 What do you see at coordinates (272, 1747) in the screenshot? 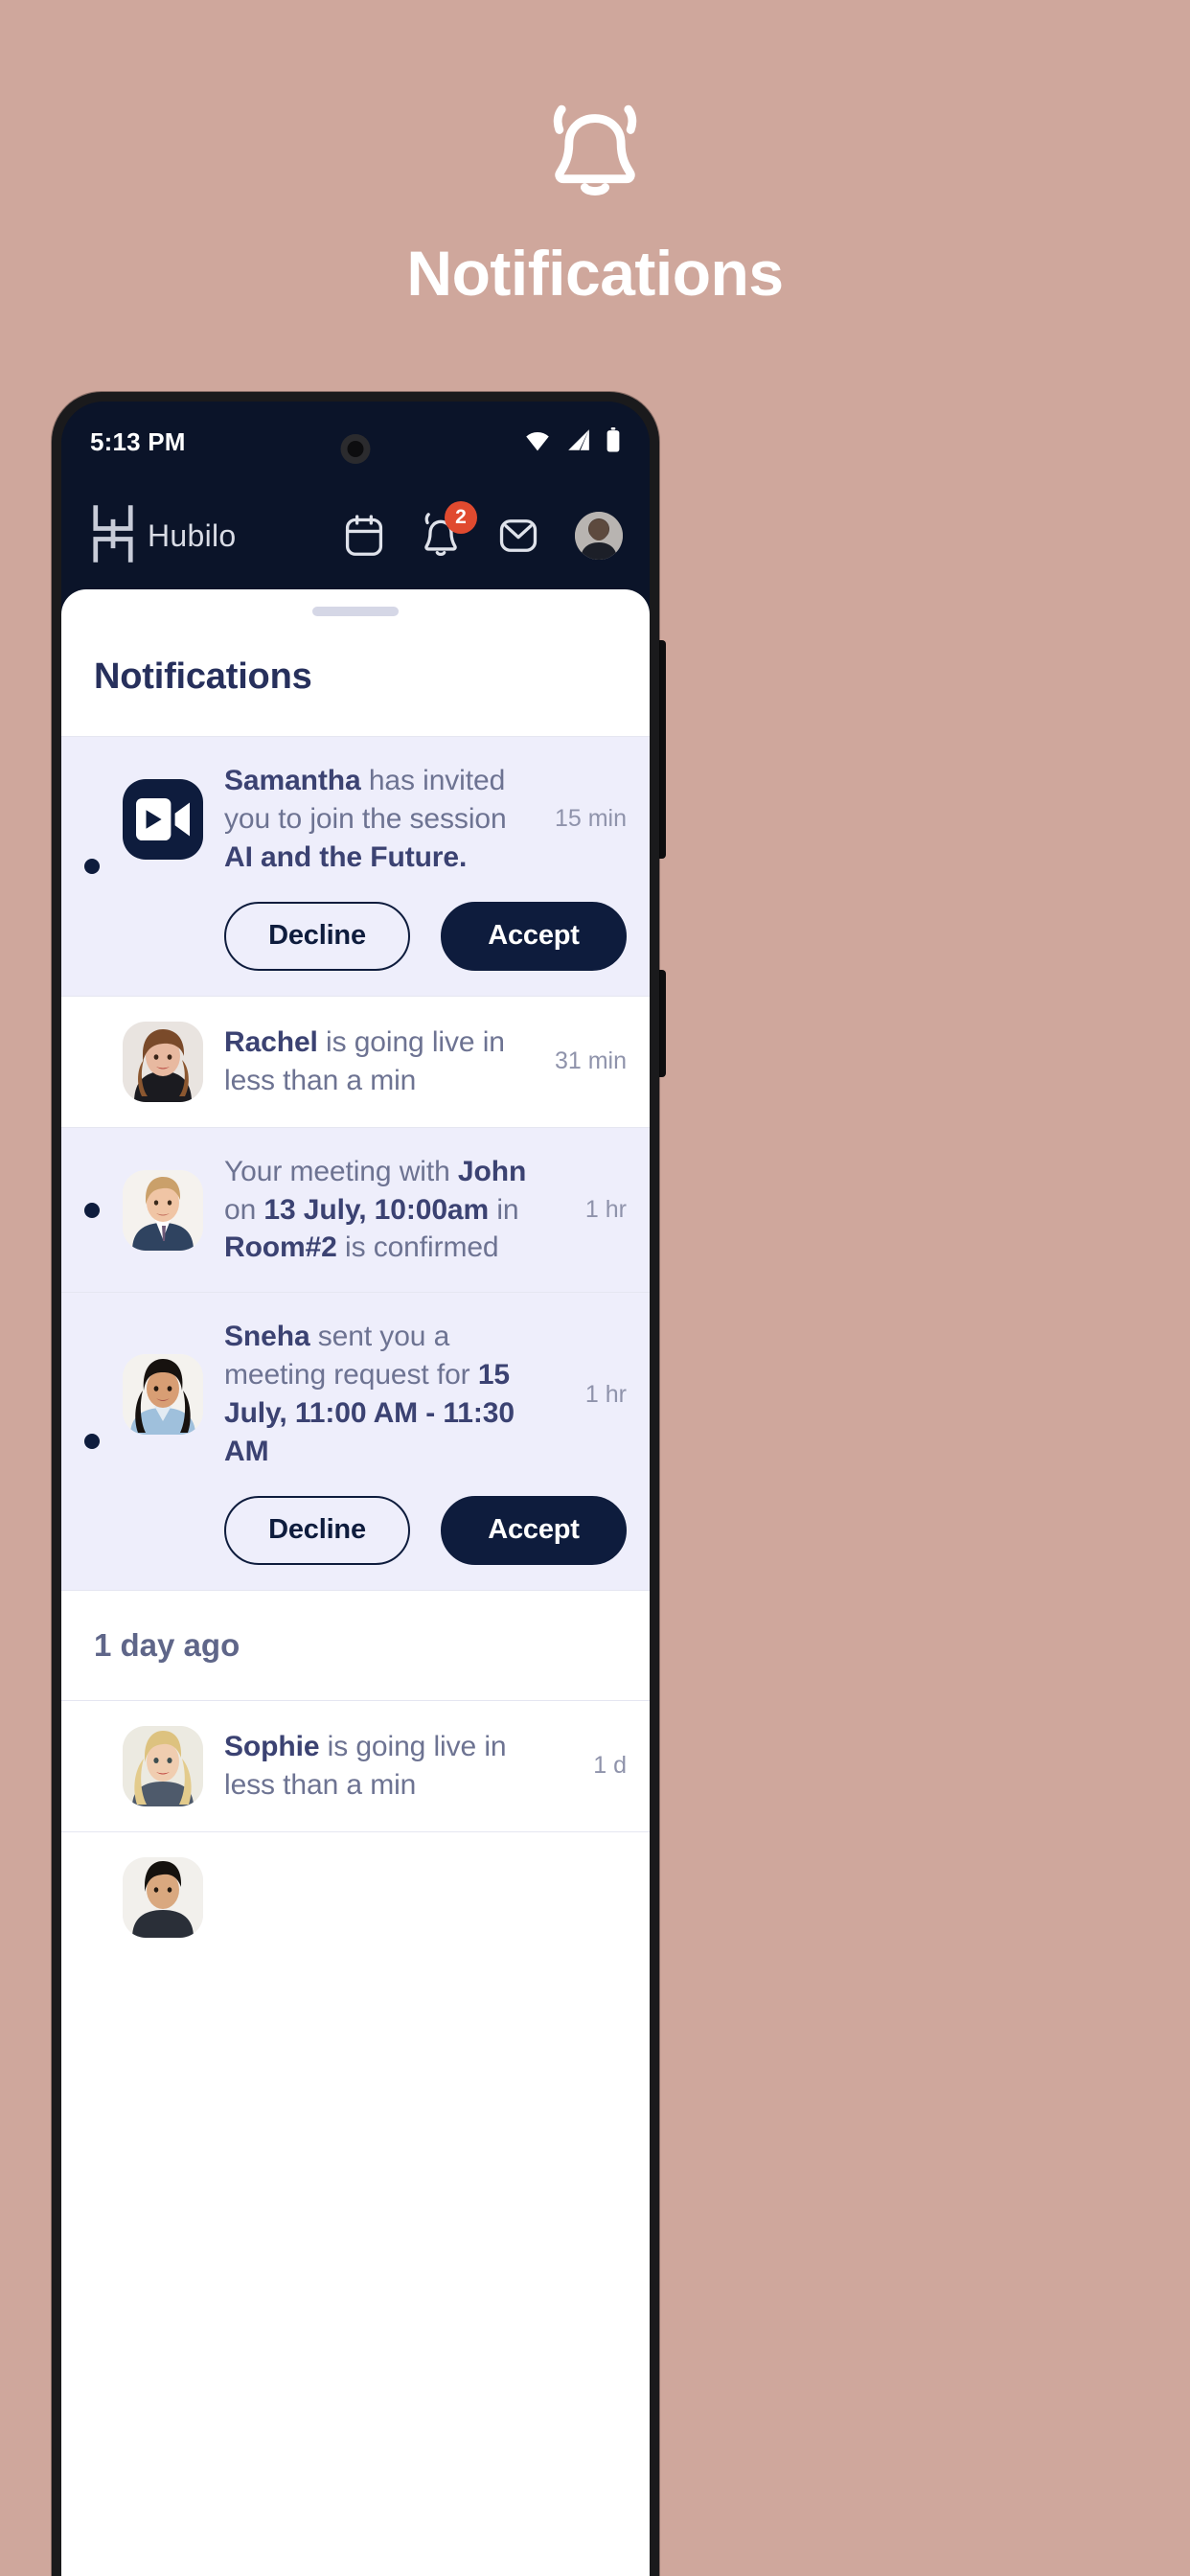
I see `notification-sender: Sophie` at bounding box center [272, 1747].